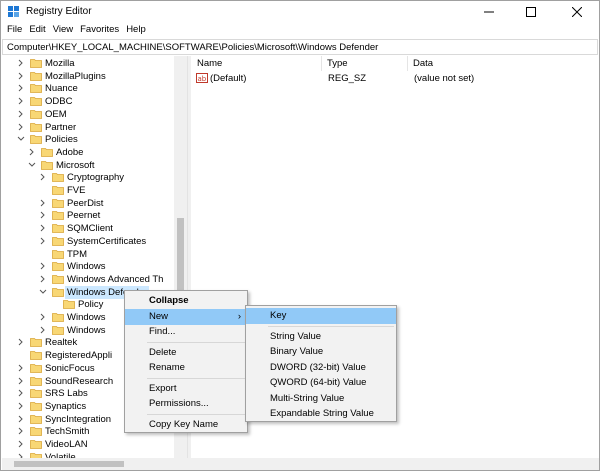  I want to click on value-row: ab (Default) REG_SZ (value not set), so click(395, 78).